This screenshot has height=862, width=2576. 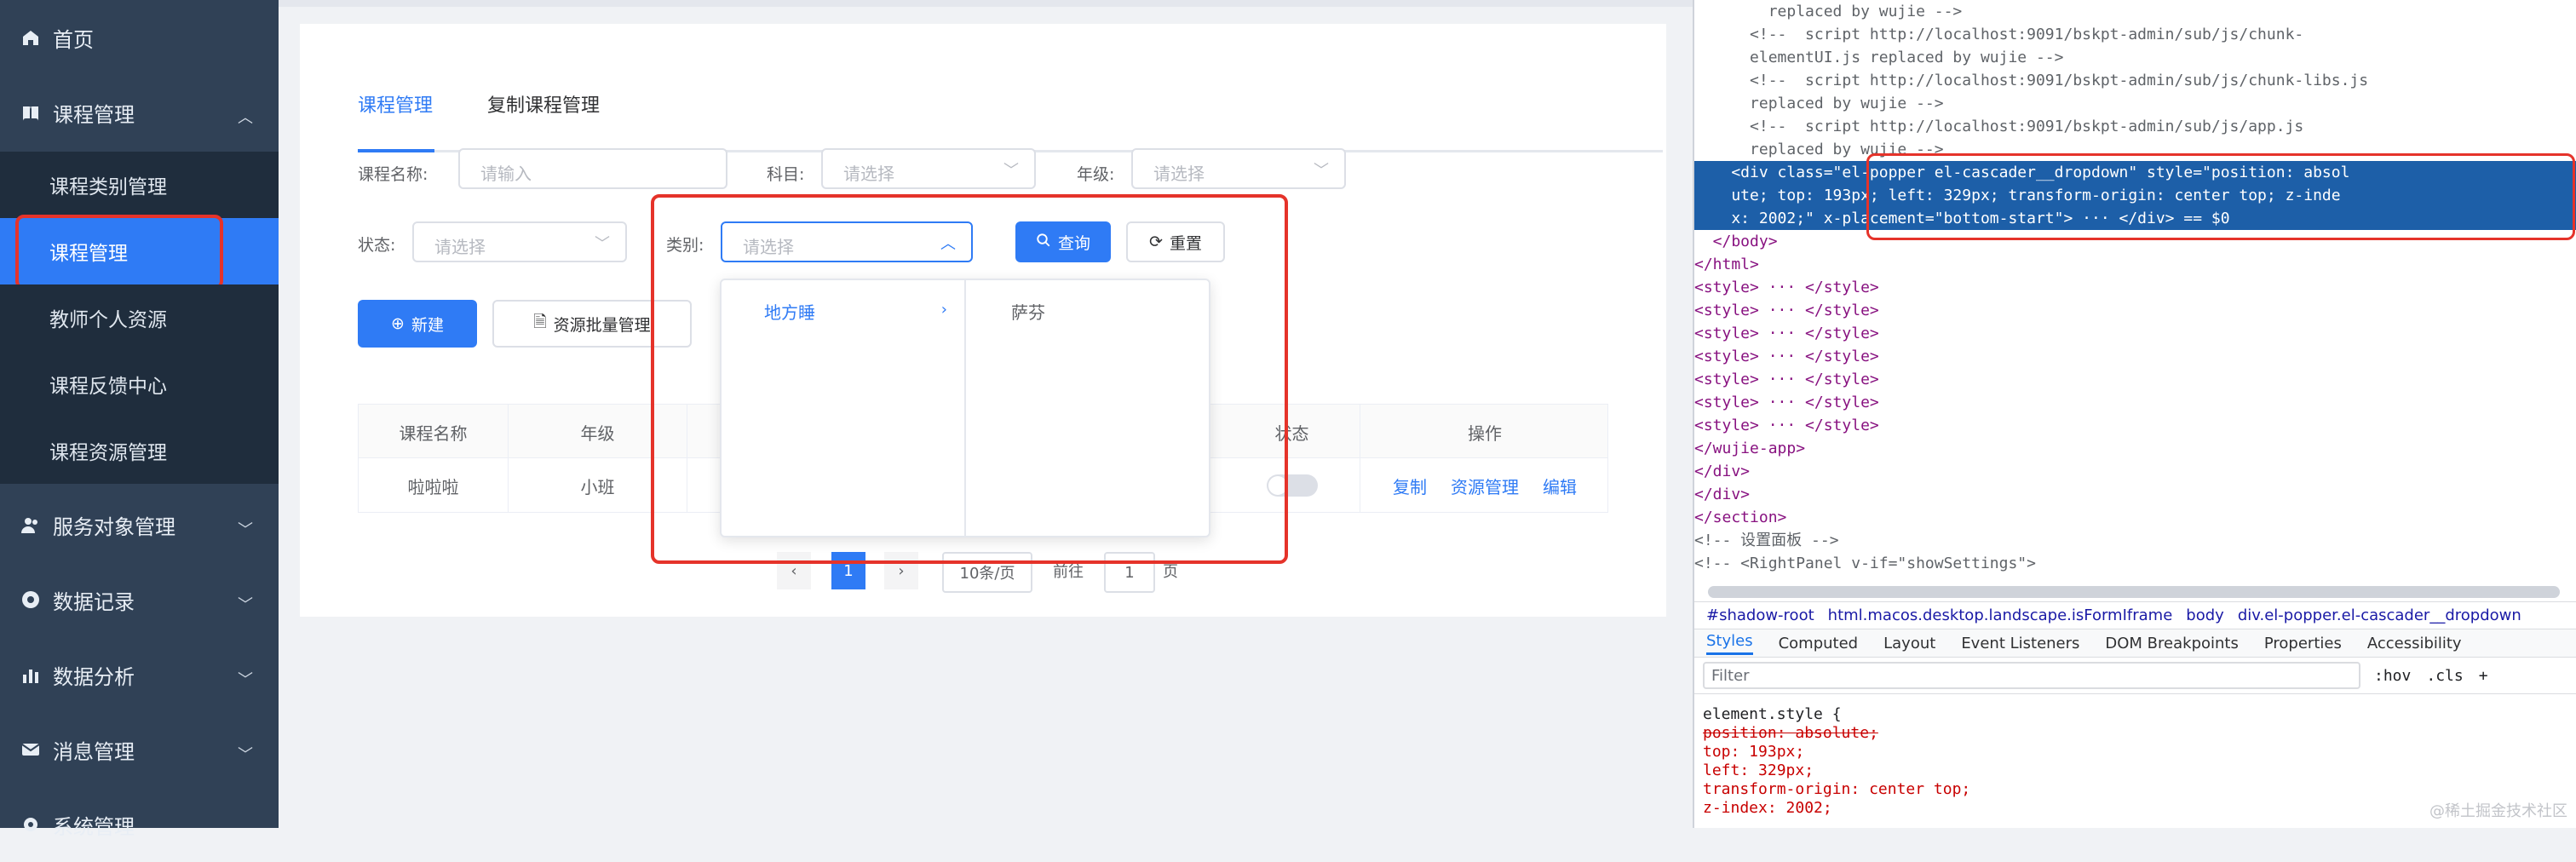 I want to click on nav-data-record: 数据记录 ﹀, so click(x=139, y=599).